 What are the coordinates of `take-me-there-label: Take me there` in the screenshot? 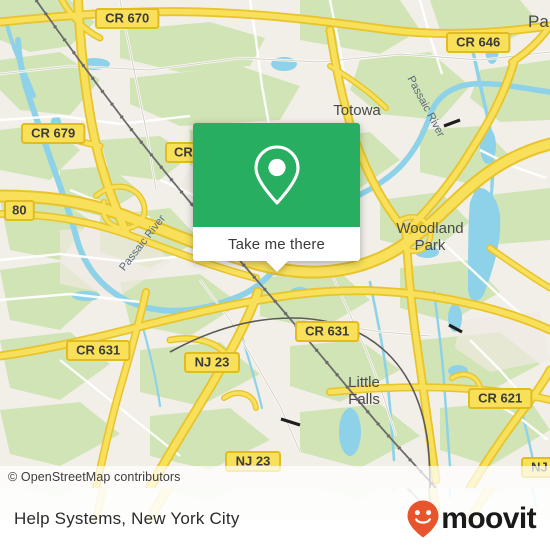 It's located at (276, 244).